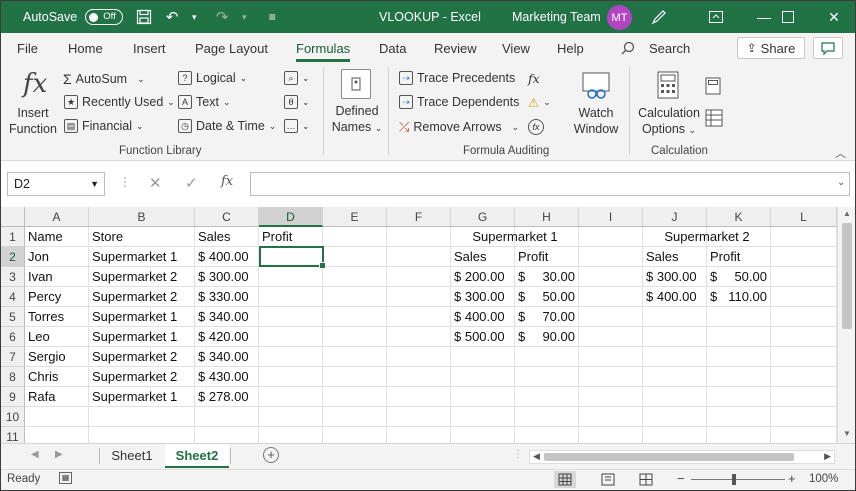 The image size is (856, 491). What do you see at coordinates (828, 48) in the screenshot?
I see `comments-button` at bounding box center [828, 48].